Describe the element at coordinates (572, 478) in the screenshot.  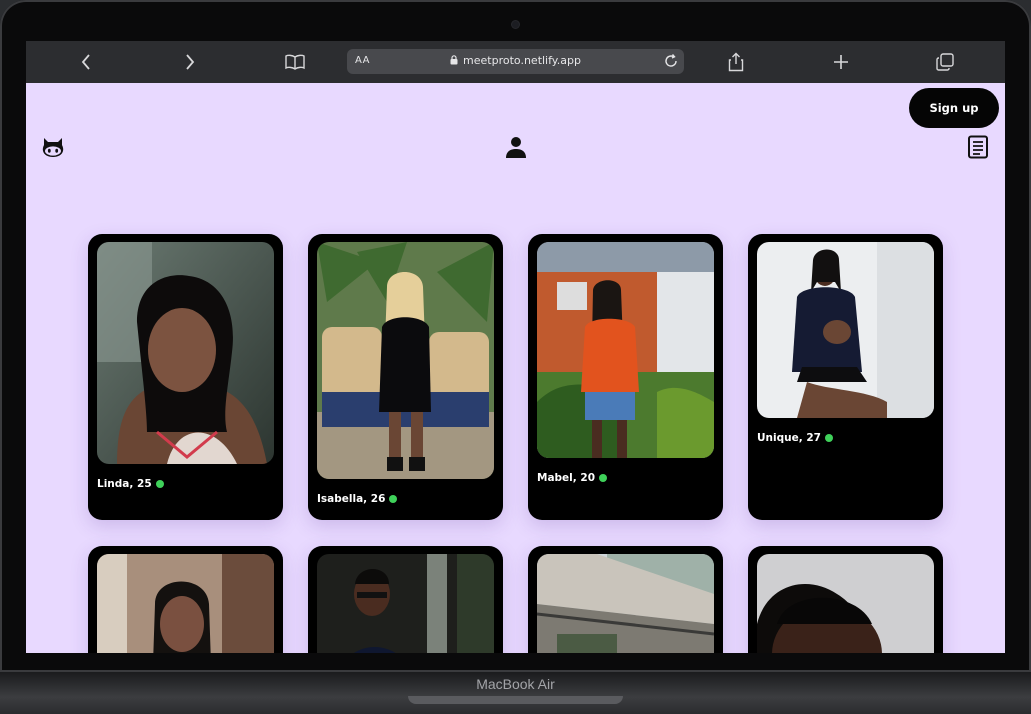
I see `profile-name: Mabel, 20` at that location.